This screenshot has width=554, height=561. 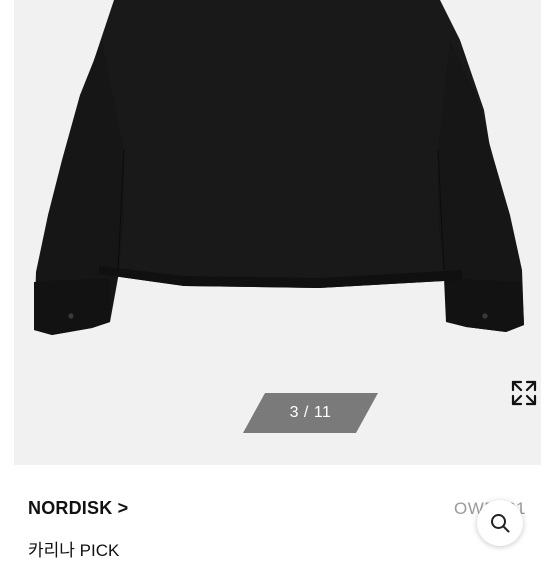 What do you see at coordinates (74, 550) in the screenshot?
I see `product-subtitle: 카리나 PICK` at bounding box center [74, 550].